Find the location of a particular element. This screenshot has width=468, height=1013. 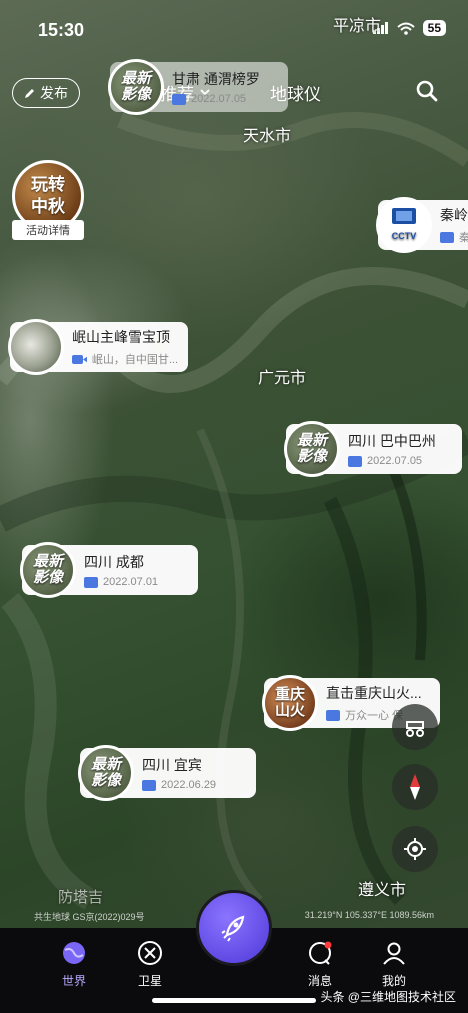

card-date: 2022.07.01 is located at coordinates (131, 582).